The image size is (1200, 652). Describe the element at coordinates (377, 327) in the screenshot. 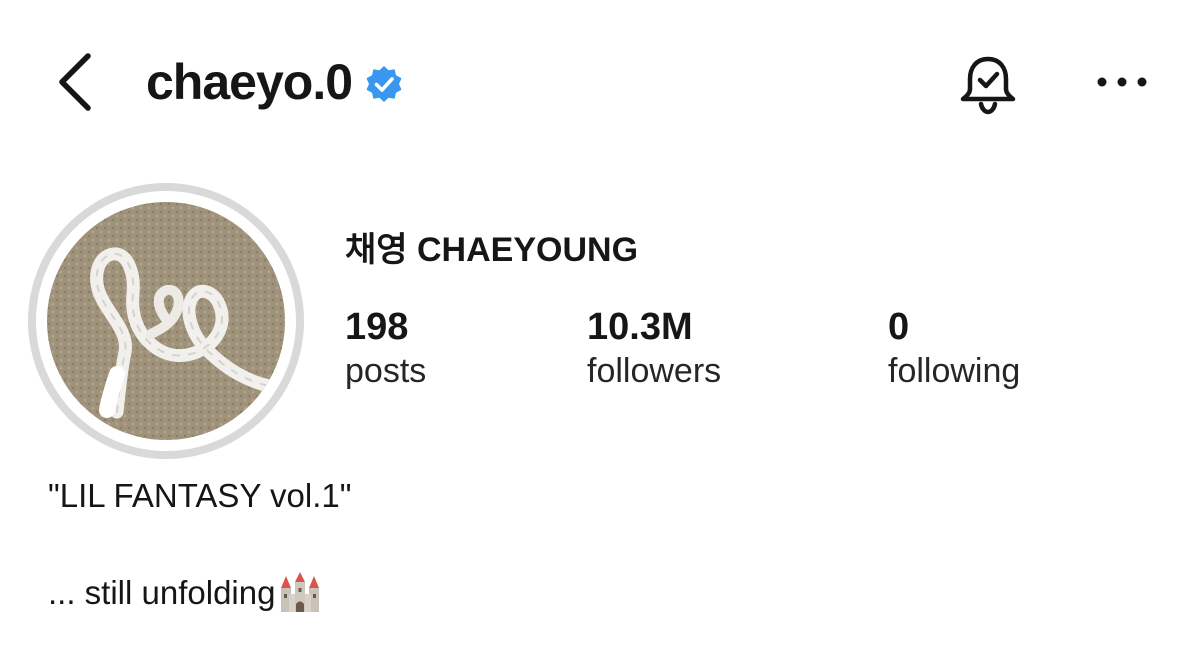

I see `posts-value: 198` at that location.